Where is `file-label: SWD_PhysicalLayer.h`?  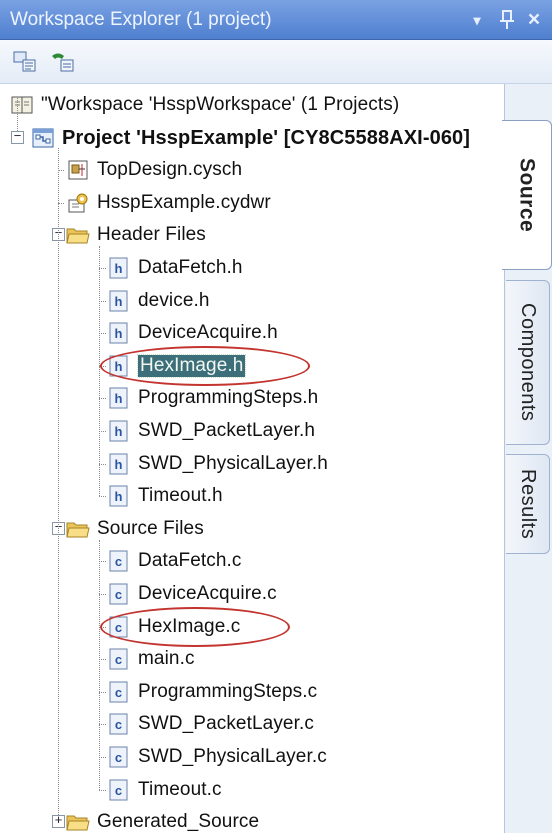 file-label: SWD_PhysicalLayer.h is located at coordinates (233, 463).